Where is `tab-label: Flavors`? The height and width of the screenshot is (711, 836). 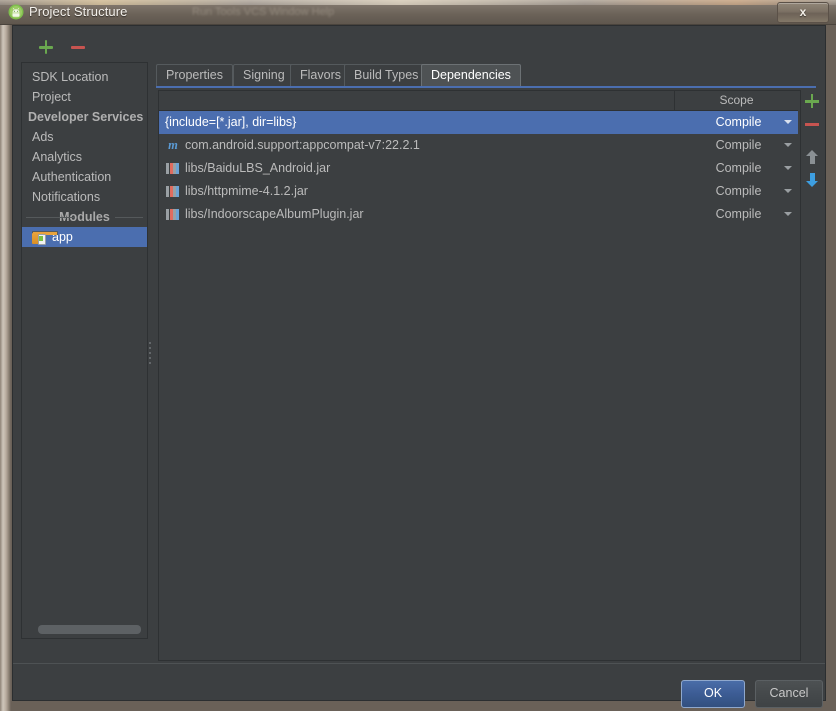 tab-label: Flavors is located at coordinates (320, 75).